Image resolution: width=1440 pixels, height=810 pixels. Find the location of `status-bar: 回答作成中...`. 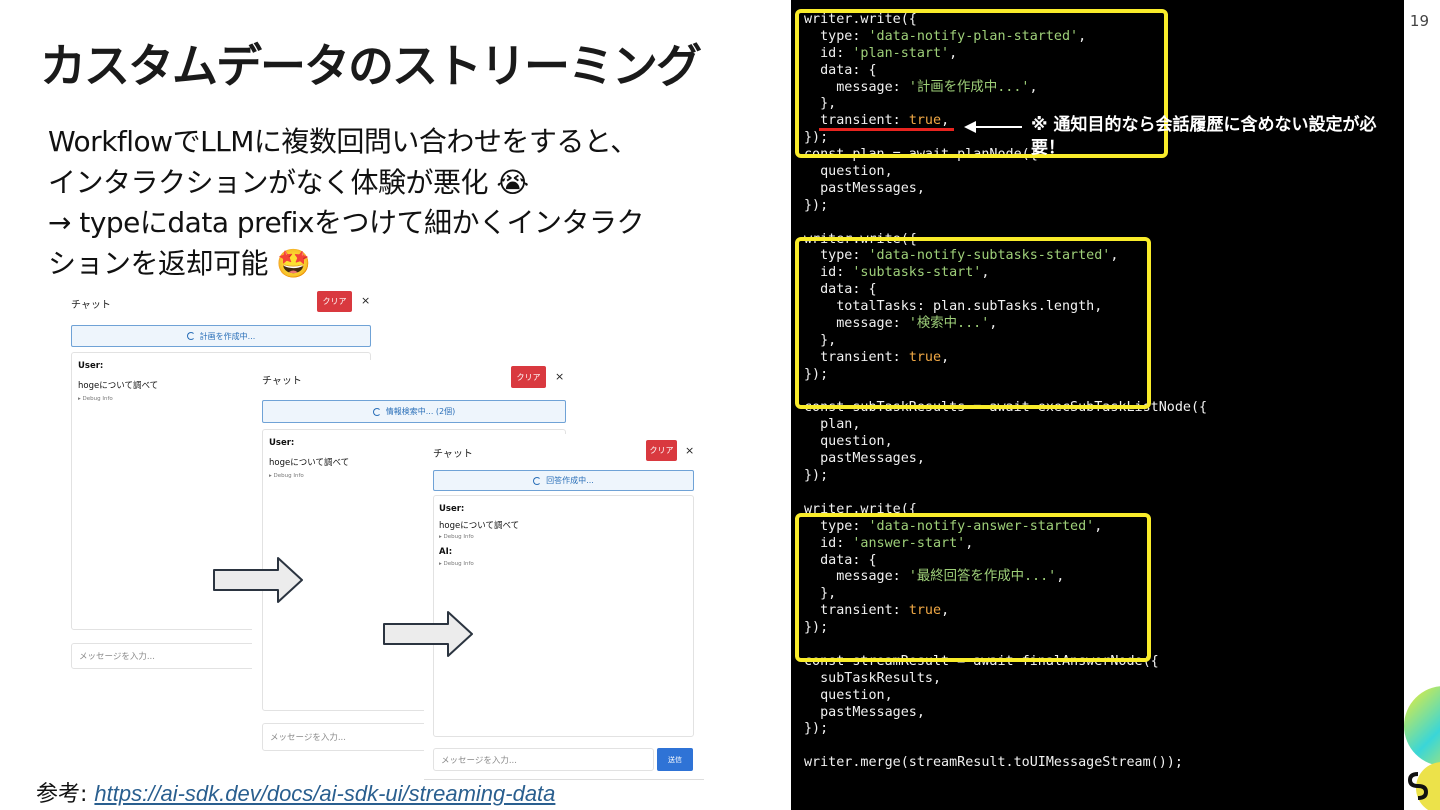

status-bar: 回答作成中... is located at coordinates (563, 480).